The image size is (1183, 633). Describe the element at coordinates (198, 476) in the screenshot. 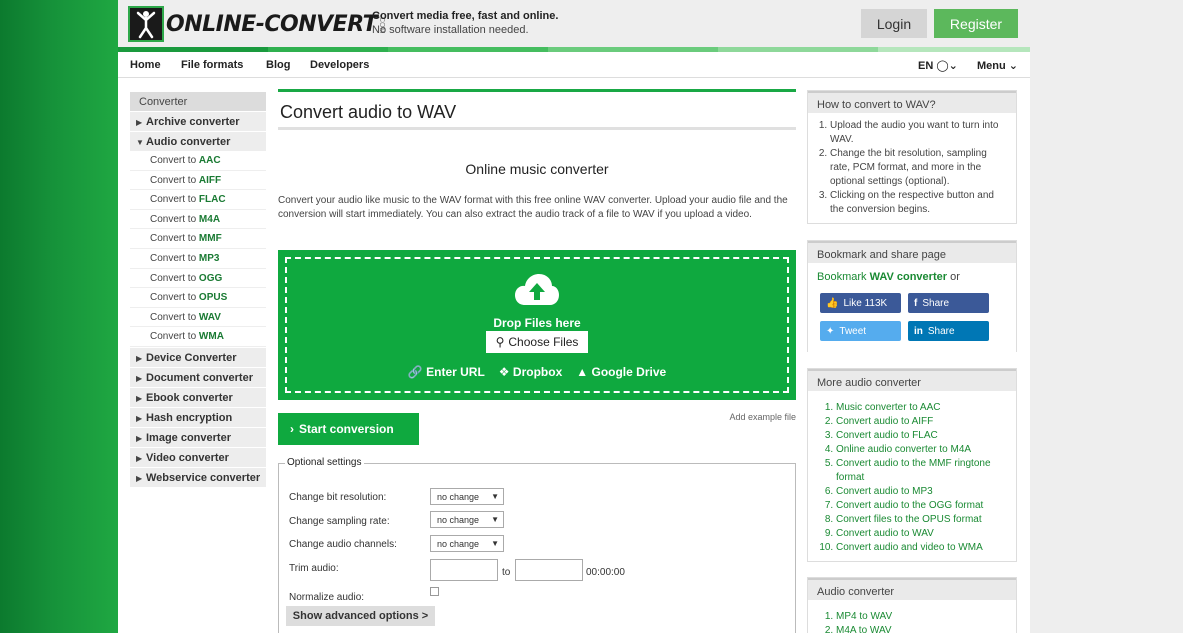

I see `sidebar-item-webservice-converter: ▶ Webservice converter` at that location.